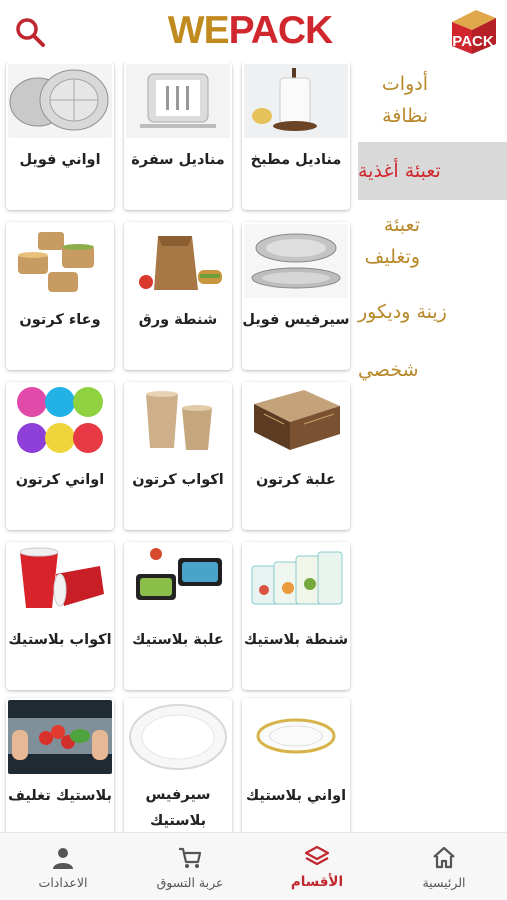 The image size is (507, 900). What do you see at coordinates (296, 480) in the screenshot?
I see `product-label: علبة كرتون` at bounding box center [296, 480].